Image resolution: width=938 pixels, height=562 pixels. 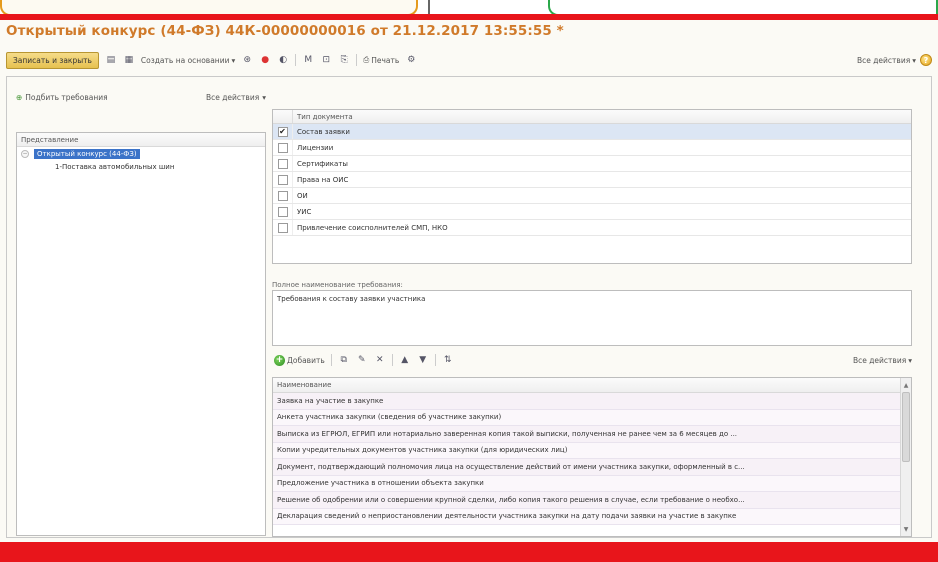 I want to click on movements-icon: Μ, so click(x=308, y=60).